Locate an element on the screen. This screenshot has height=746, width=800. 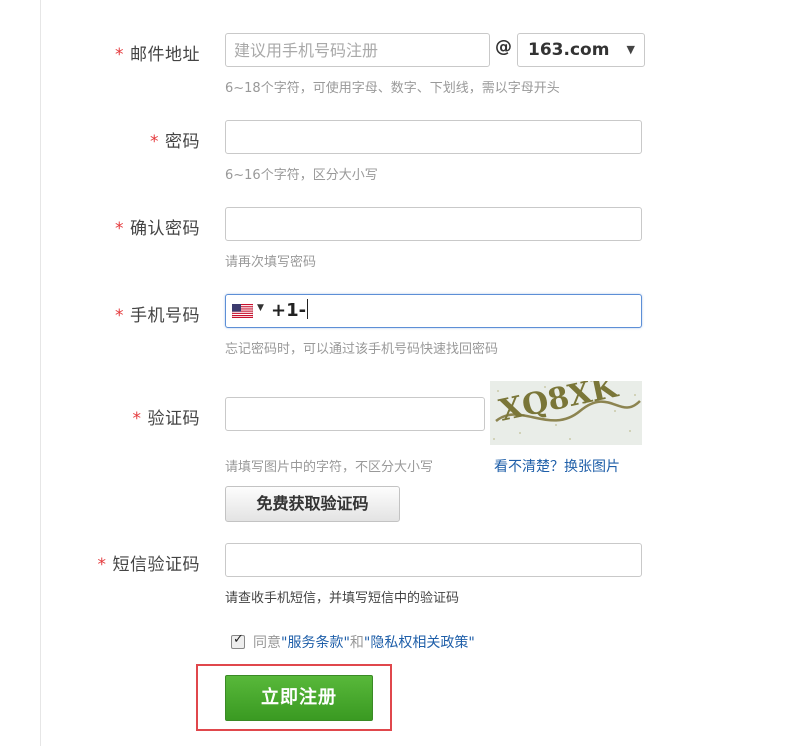
sms-code-input is located at coordinates (433, 560).